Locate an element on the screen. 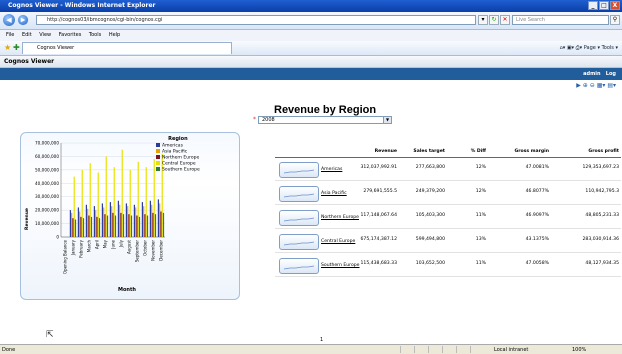  tools-menu: Tools ▾ is located at coordinates (610, 48).